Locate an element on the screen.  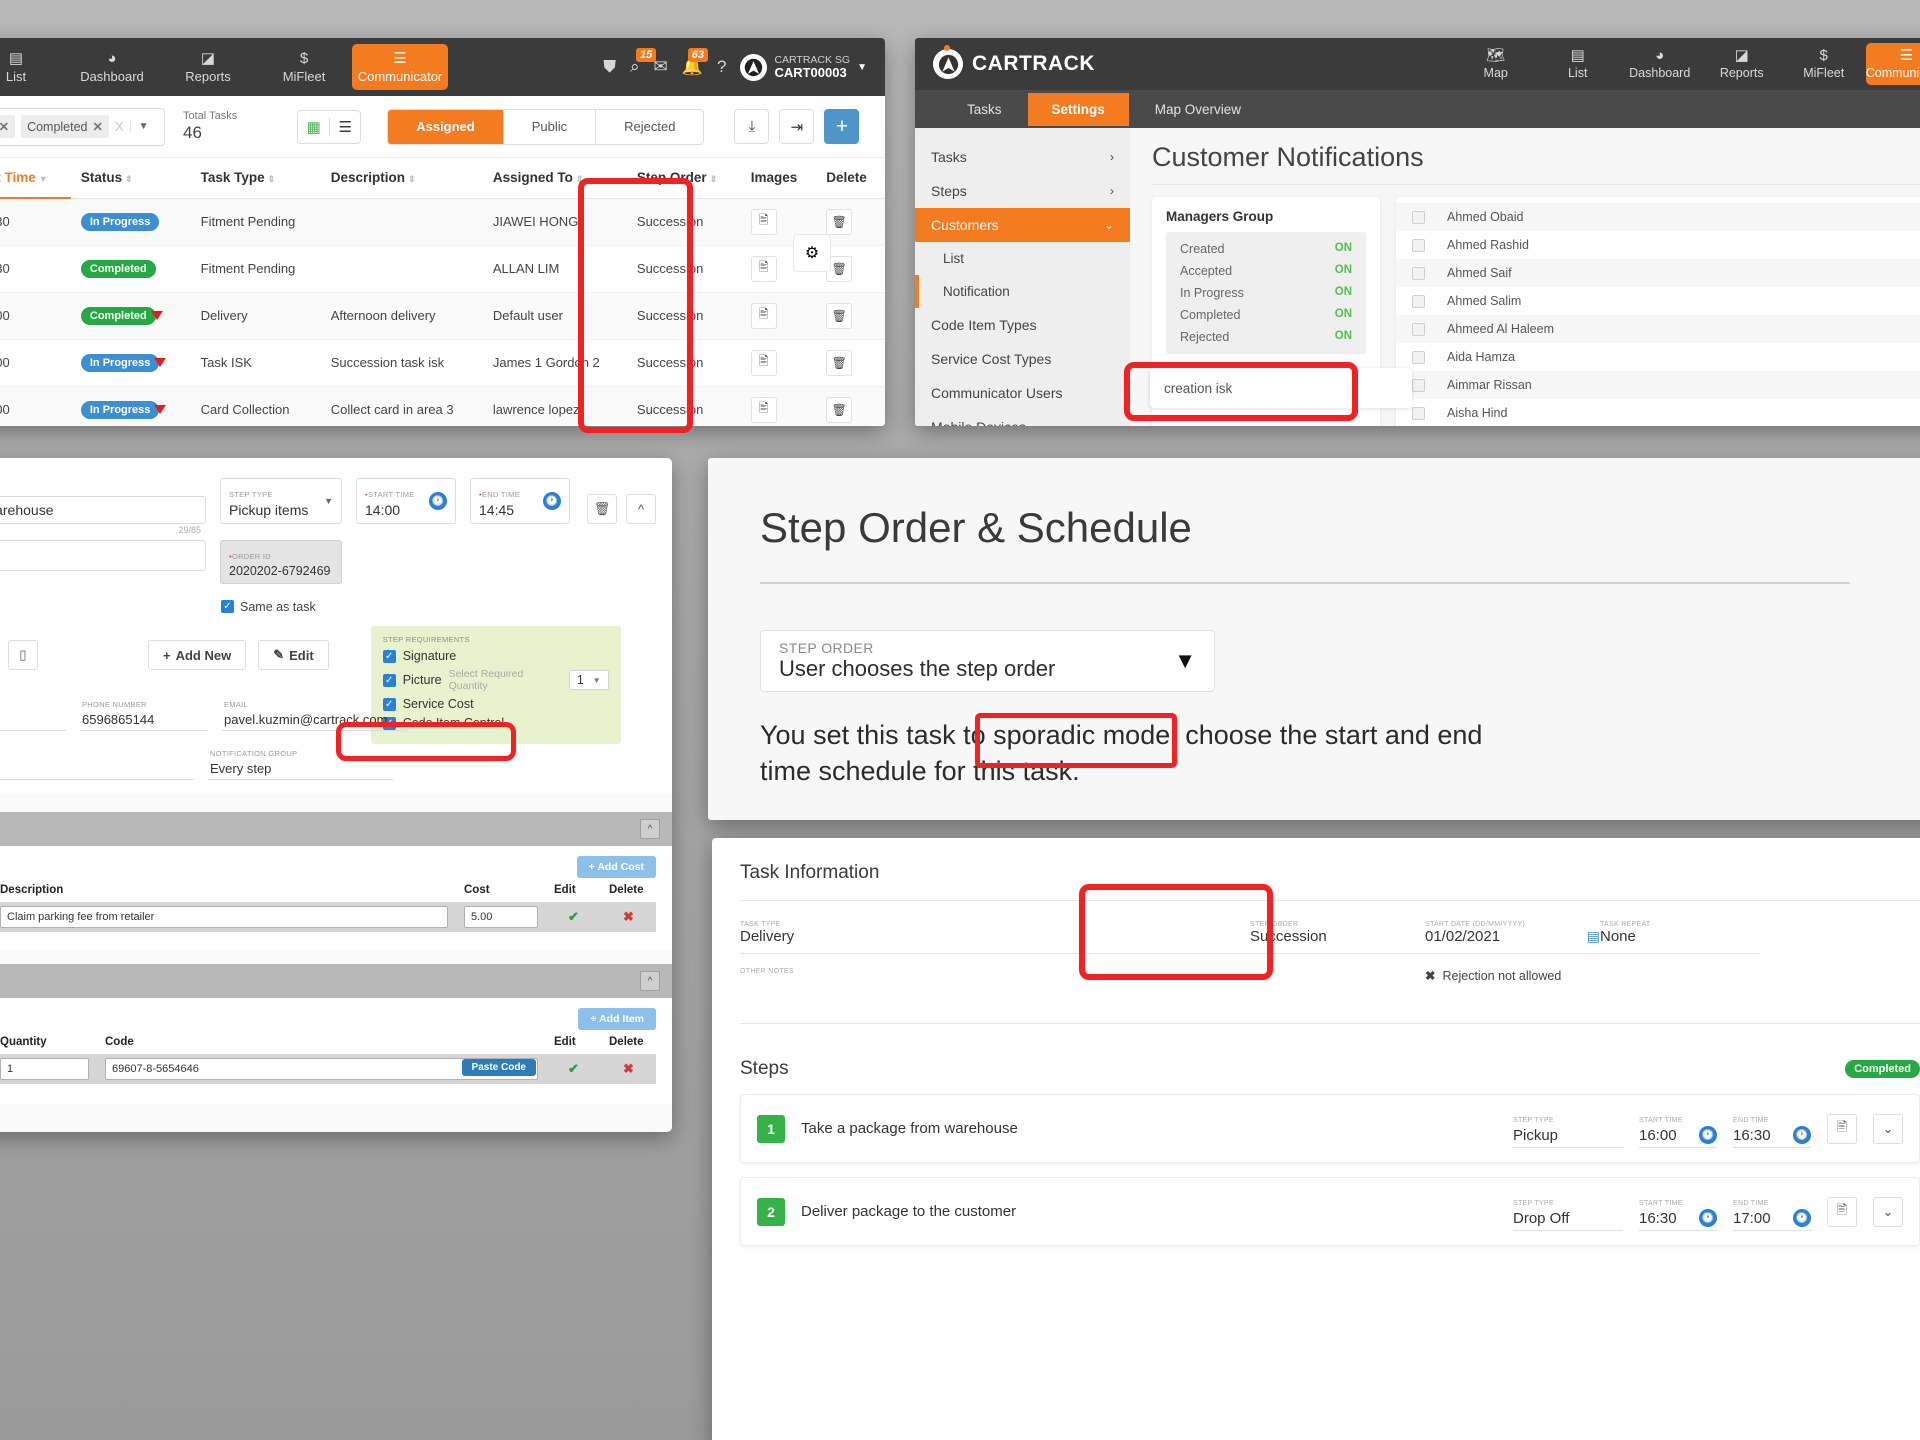
step-type-field: STEP TYPE Pickup is located at coordinates (1568, 1128).